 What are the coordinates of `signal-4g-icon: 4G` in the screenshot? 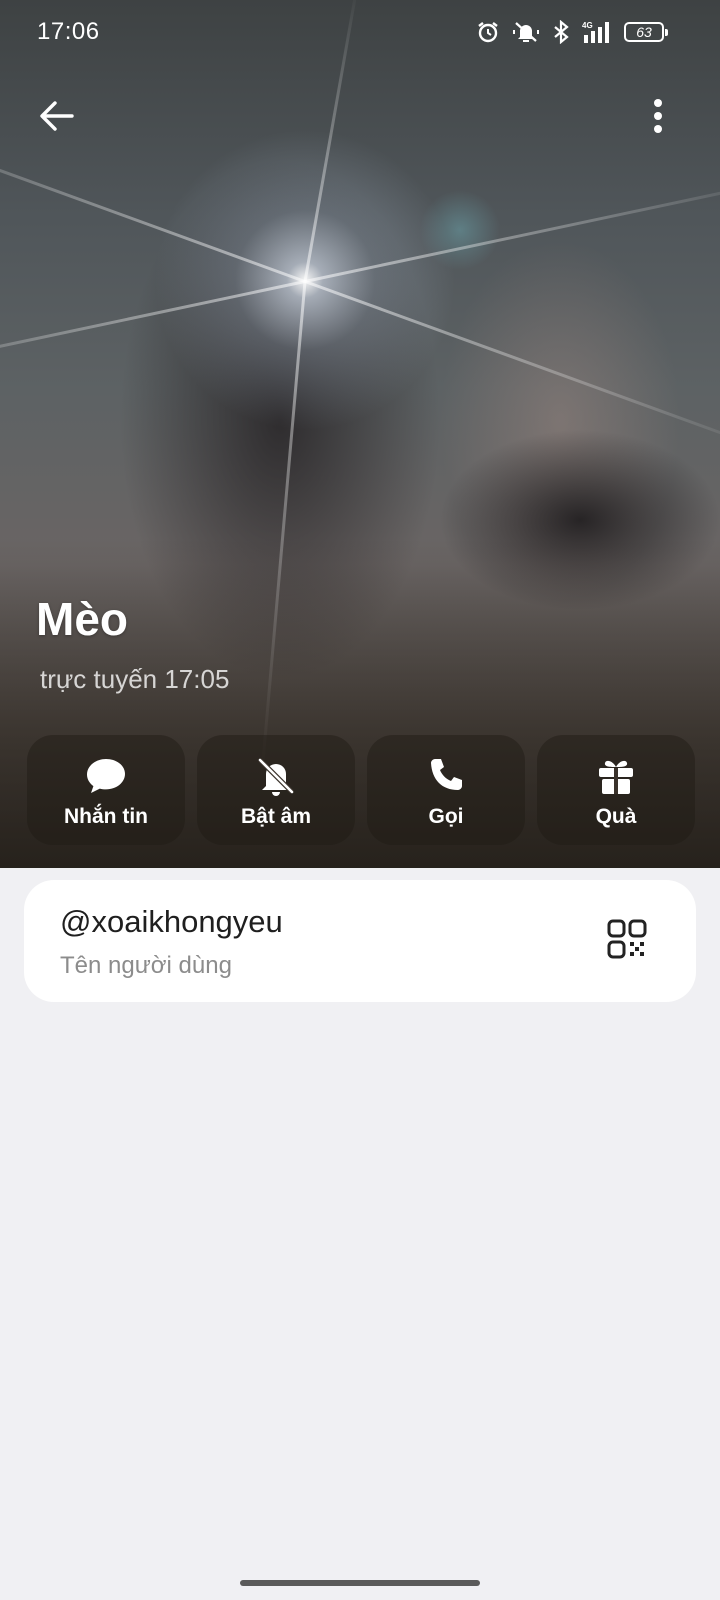 It's located at (597, 32).